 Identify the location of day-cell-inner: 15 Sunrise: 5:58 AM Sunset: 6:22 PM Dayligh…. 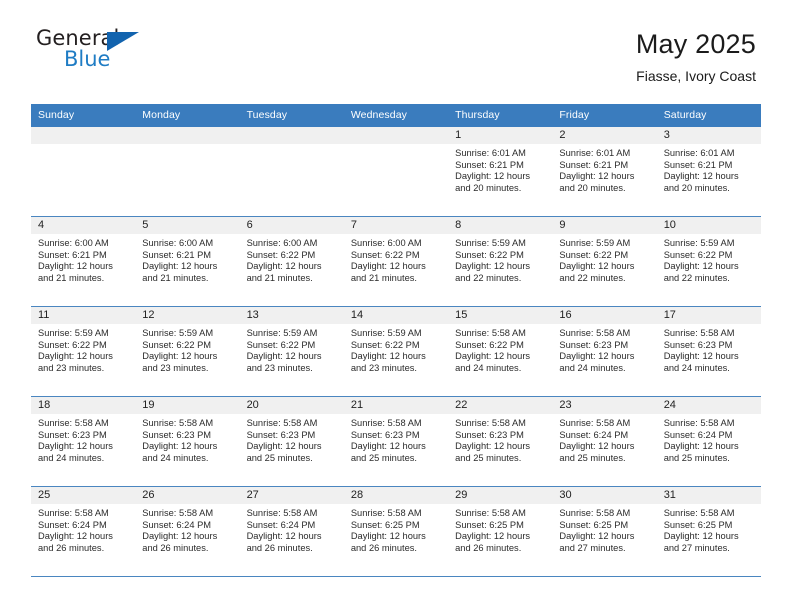
(500, 351).